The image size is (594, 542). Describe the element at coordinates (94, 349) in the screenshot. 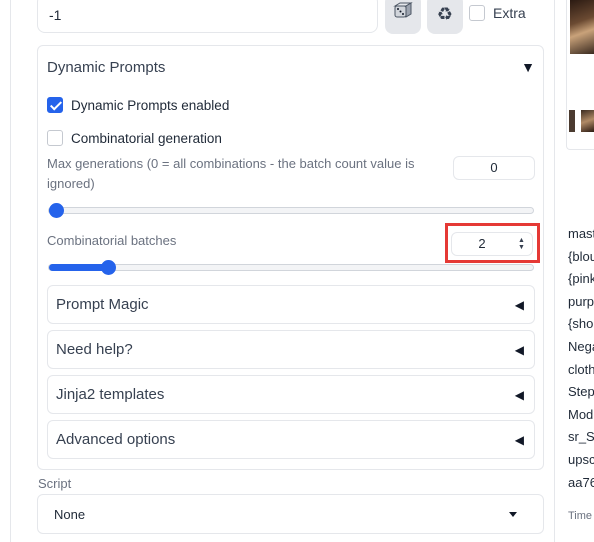

I see `accordion-label: Need help?` at that location.